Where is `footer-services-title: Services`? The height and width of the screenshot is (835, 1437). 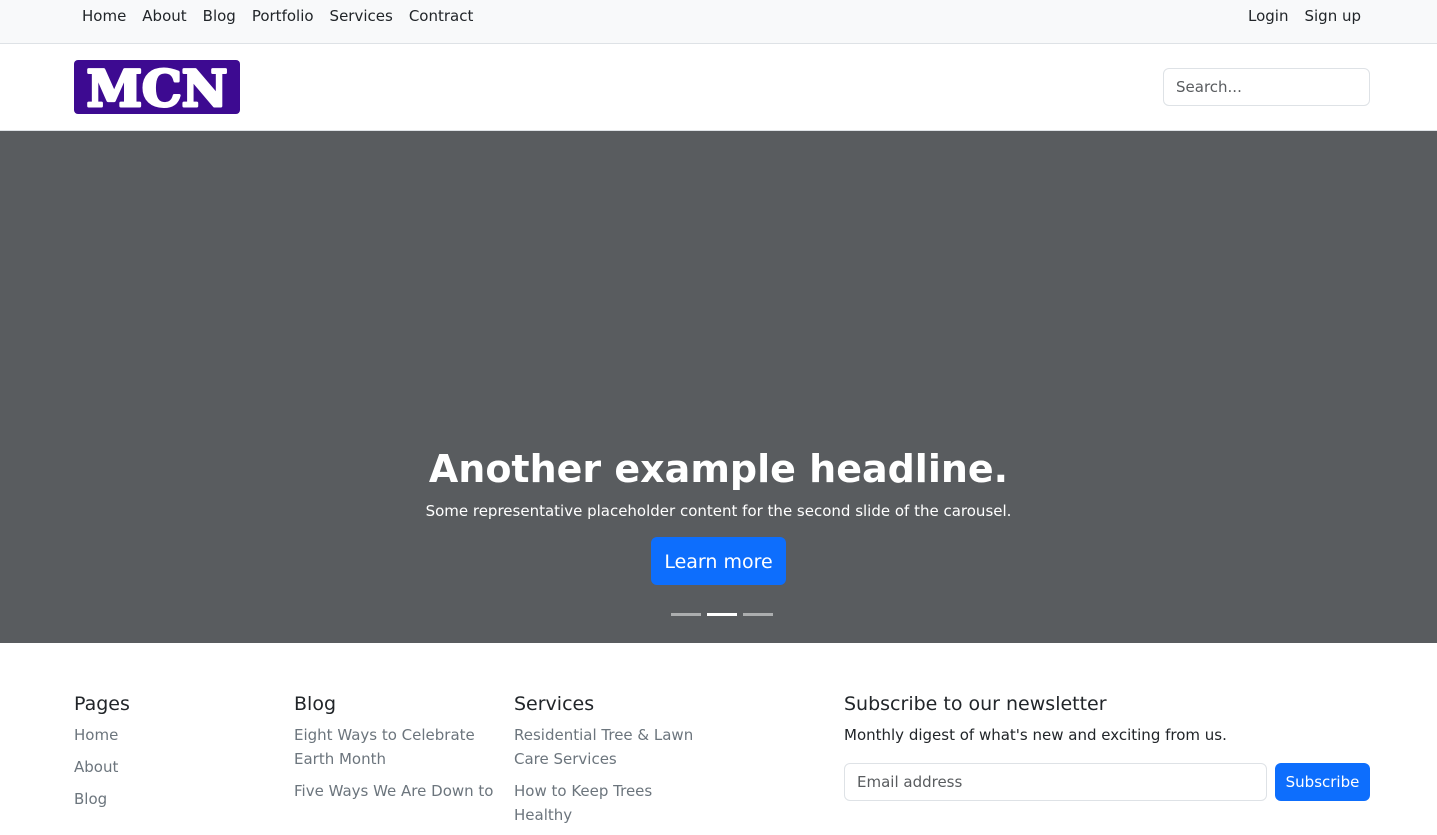 footer-services-title: Services is located at coordinates (554, 704).